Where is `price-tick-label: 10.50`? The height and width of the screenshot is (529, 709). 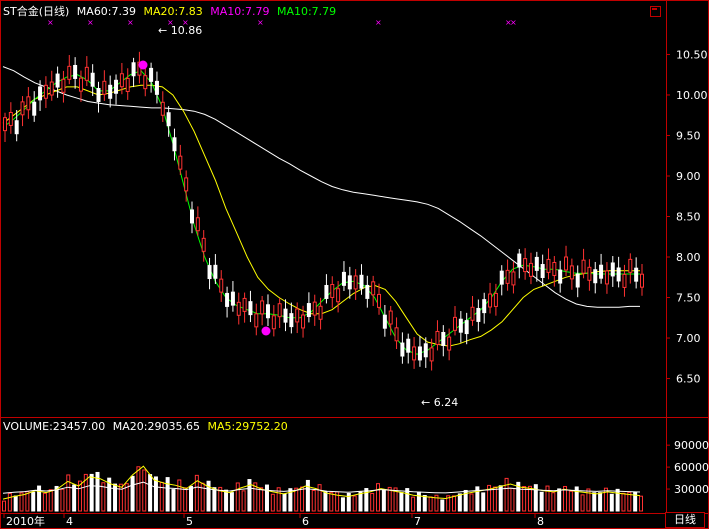
price-tick-label: 10.50 is located at coordinates (692, 54).